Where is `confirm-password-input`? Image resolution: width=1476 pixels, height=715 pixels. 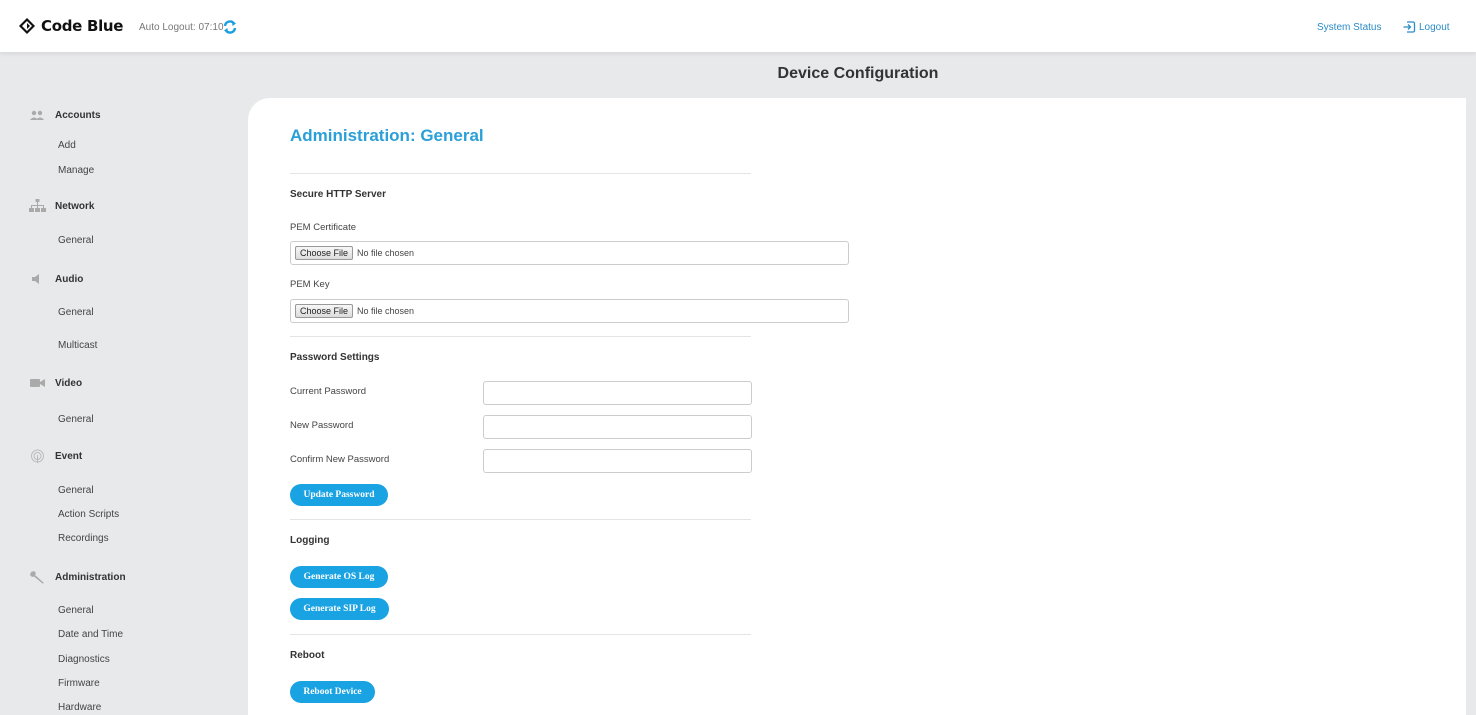 confirm-password-input is located at coordinates (617, 461).